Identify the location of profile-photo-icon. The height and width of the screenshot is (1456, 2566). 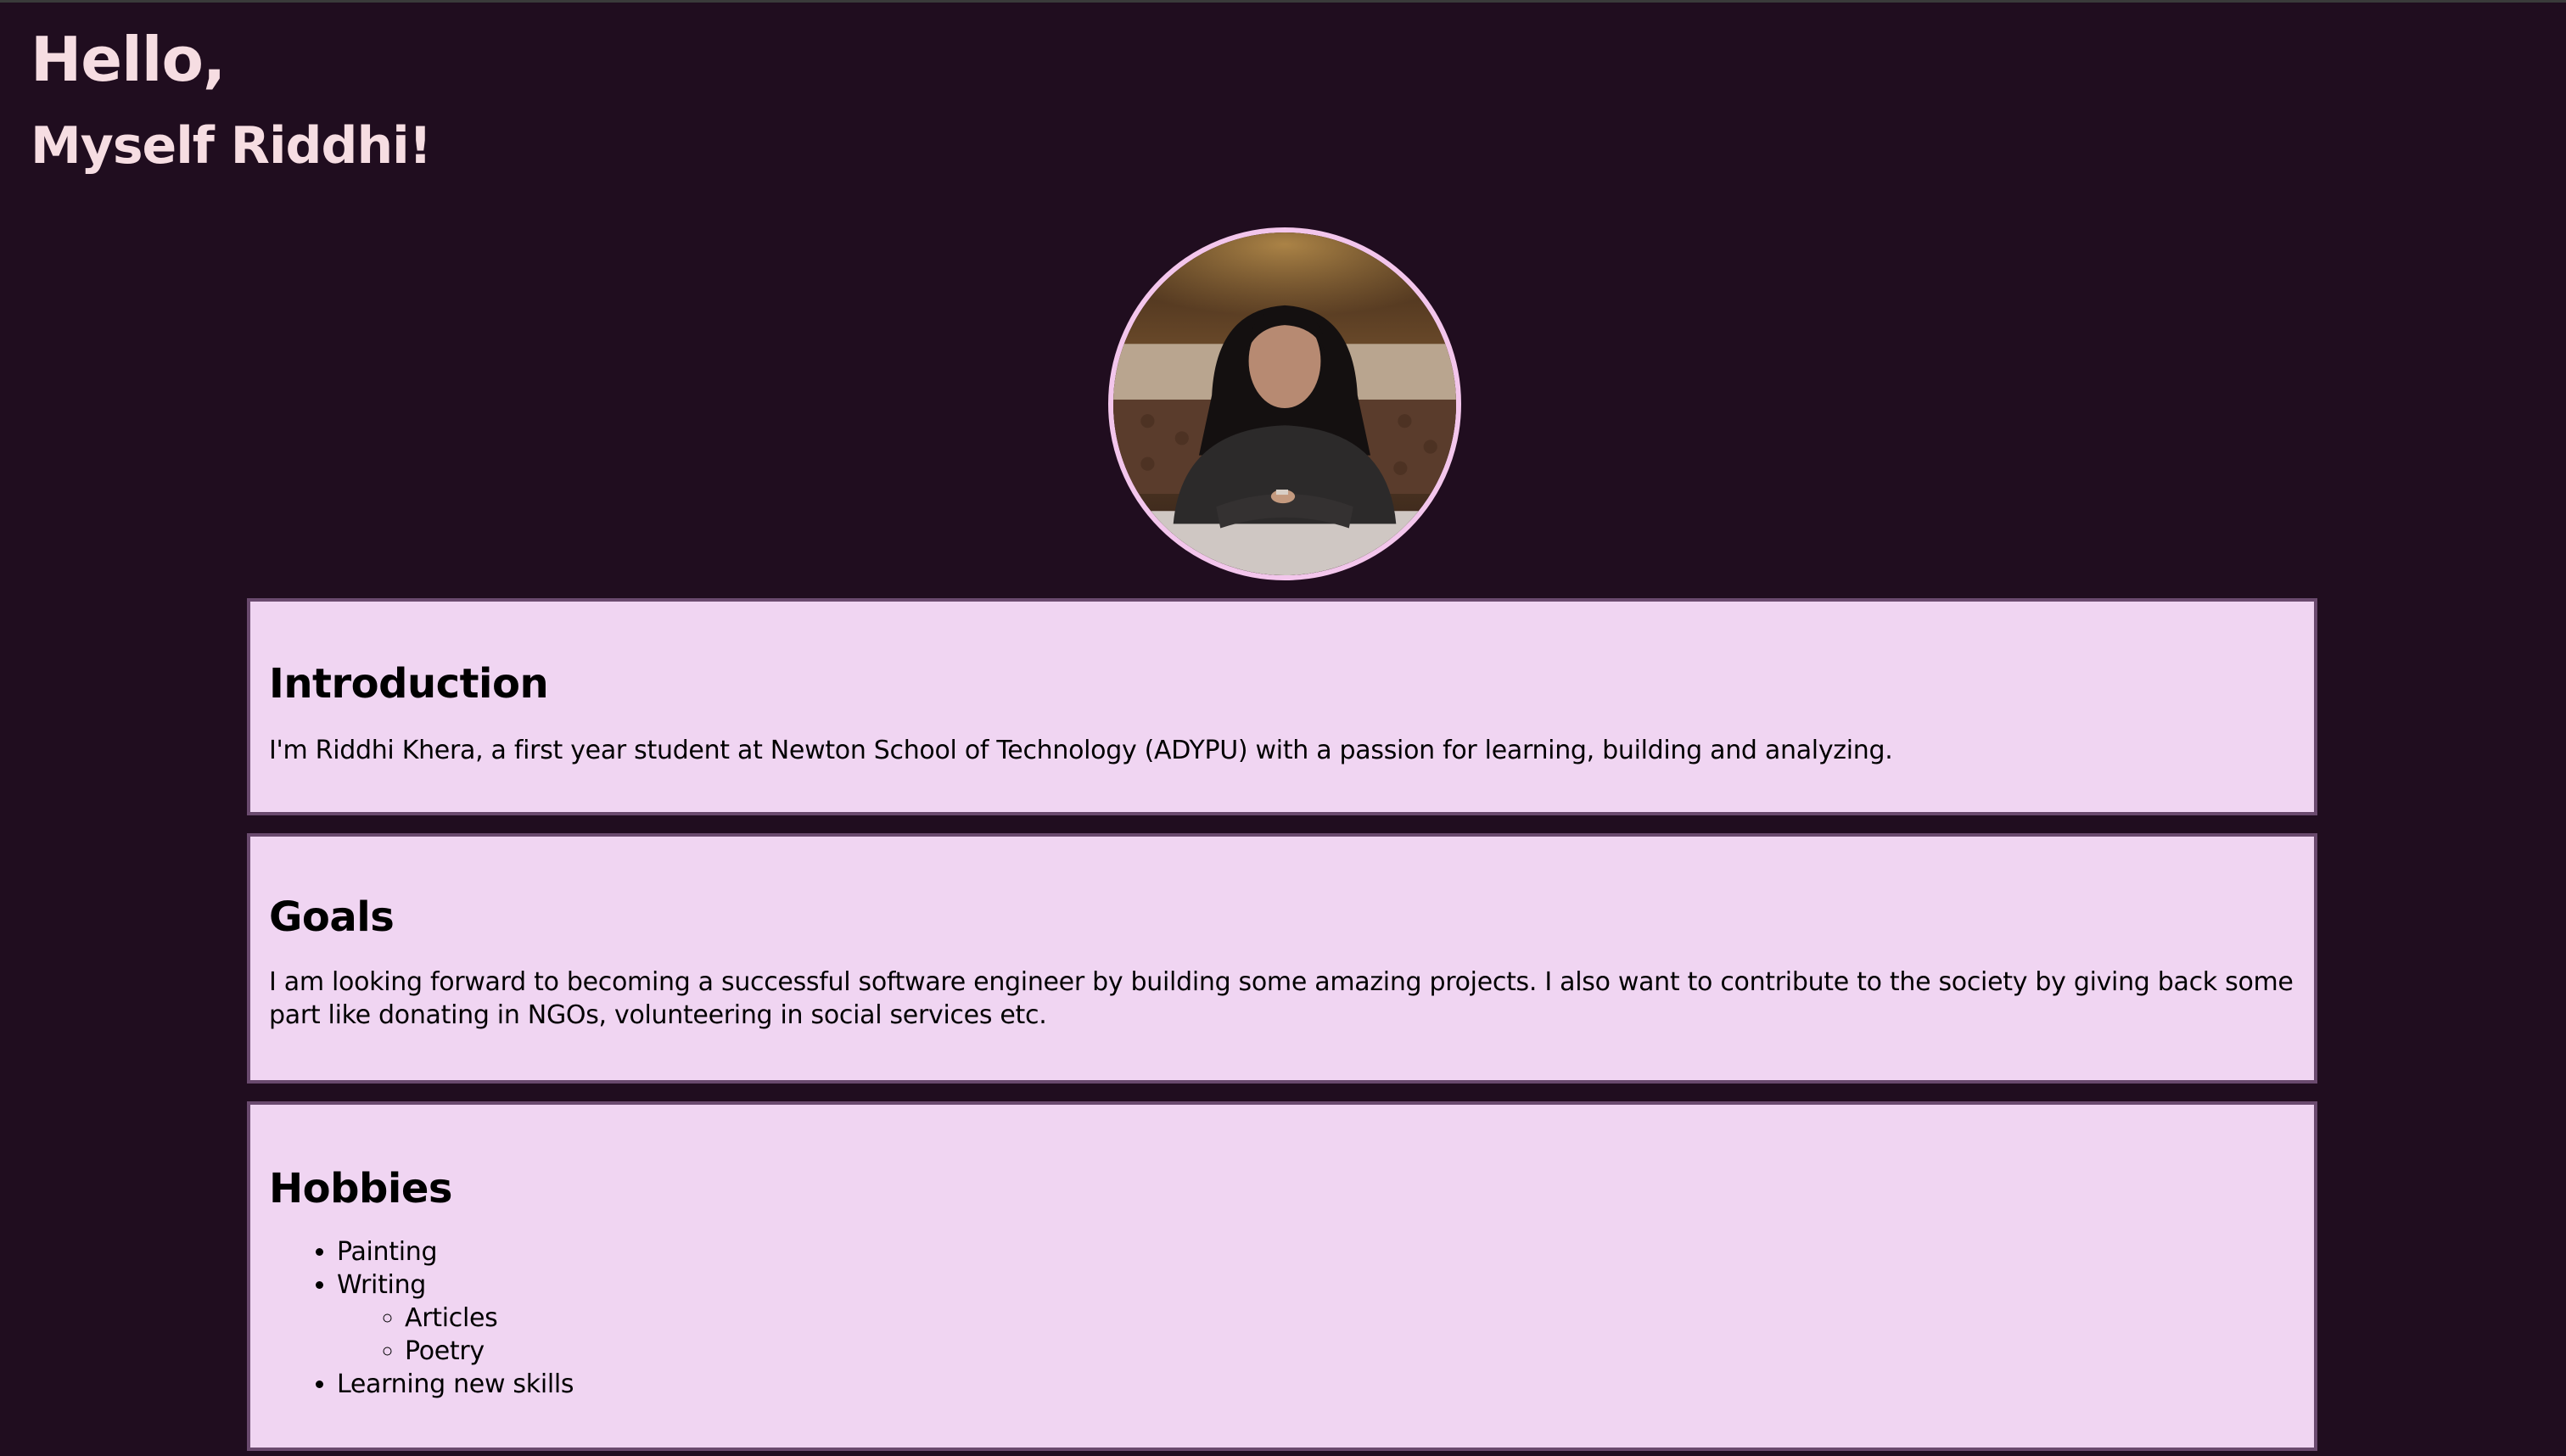
(1284, 403).